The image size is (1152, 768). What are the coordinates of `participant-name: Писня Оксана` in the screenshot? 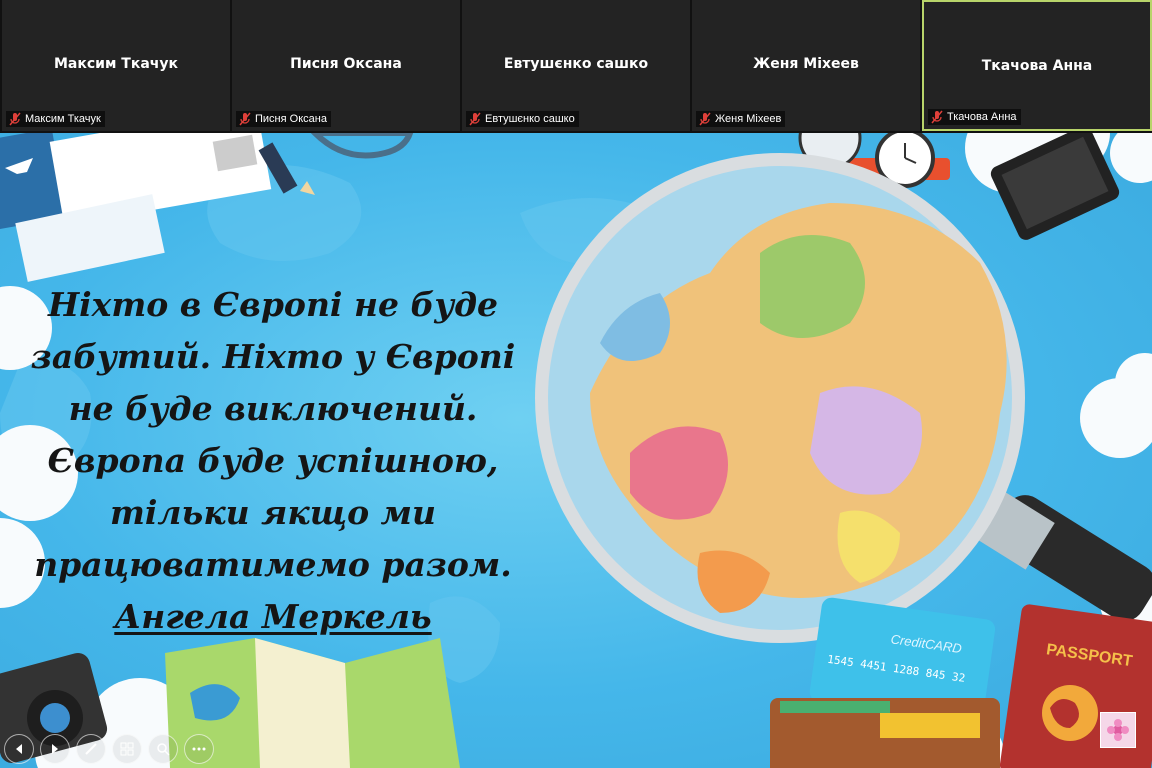 It's located at (346, 64).